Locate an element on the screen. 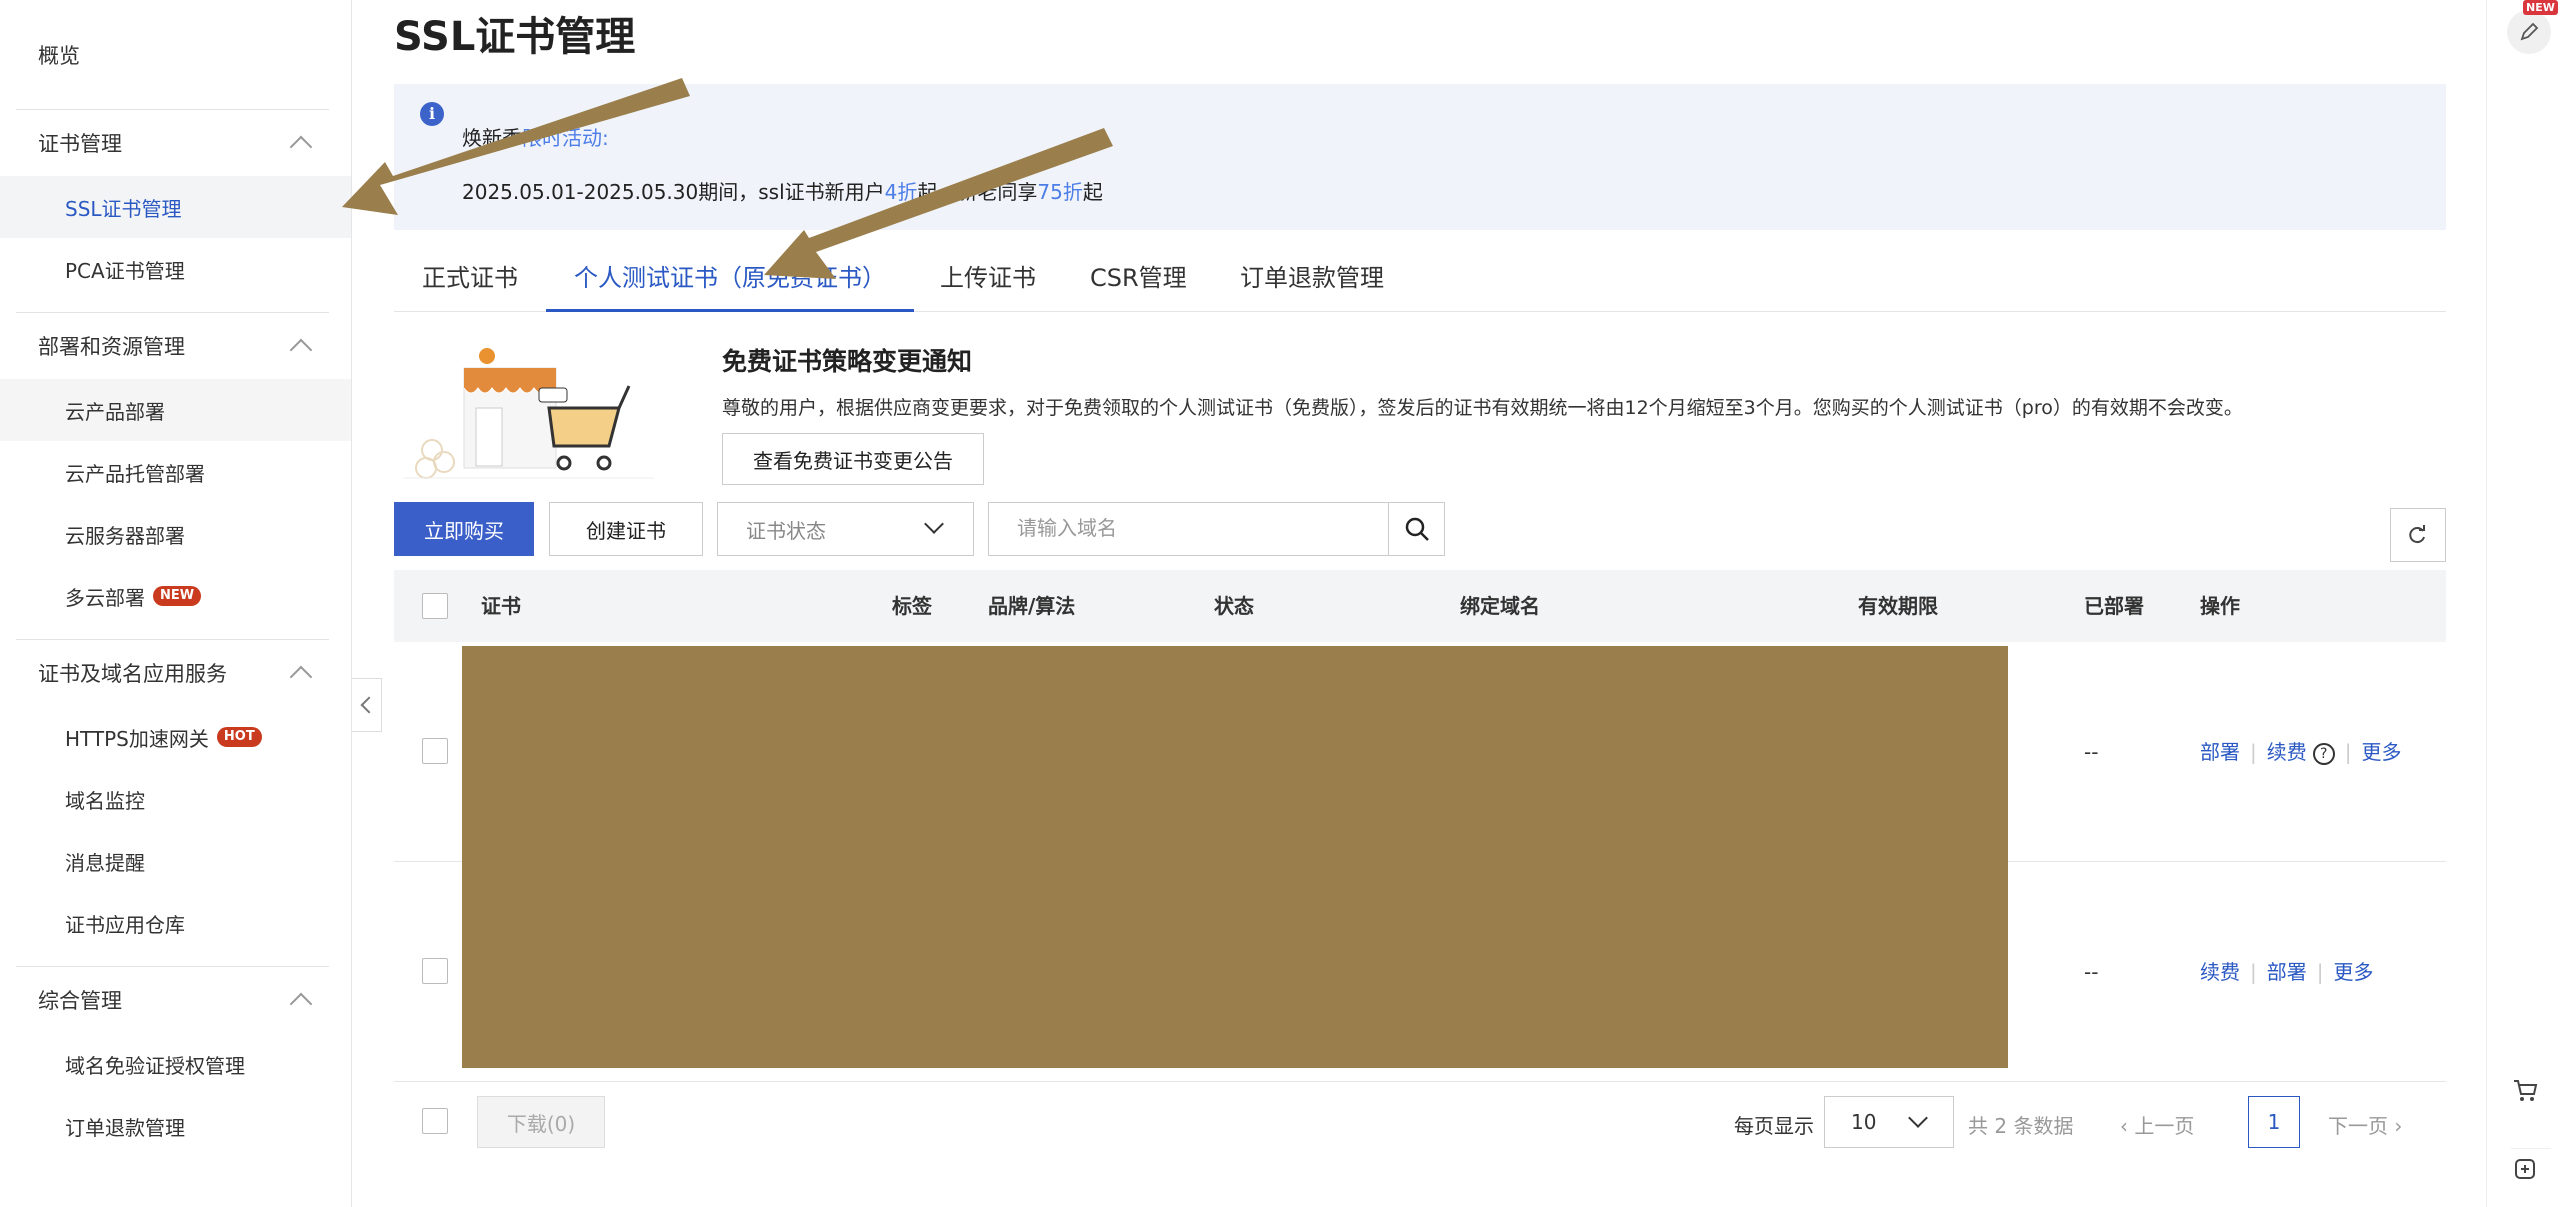 Image resolution: width=2560 pixels, height=1207 pixels. notice-link: 限时活动: is located at coordinates (565, 138).